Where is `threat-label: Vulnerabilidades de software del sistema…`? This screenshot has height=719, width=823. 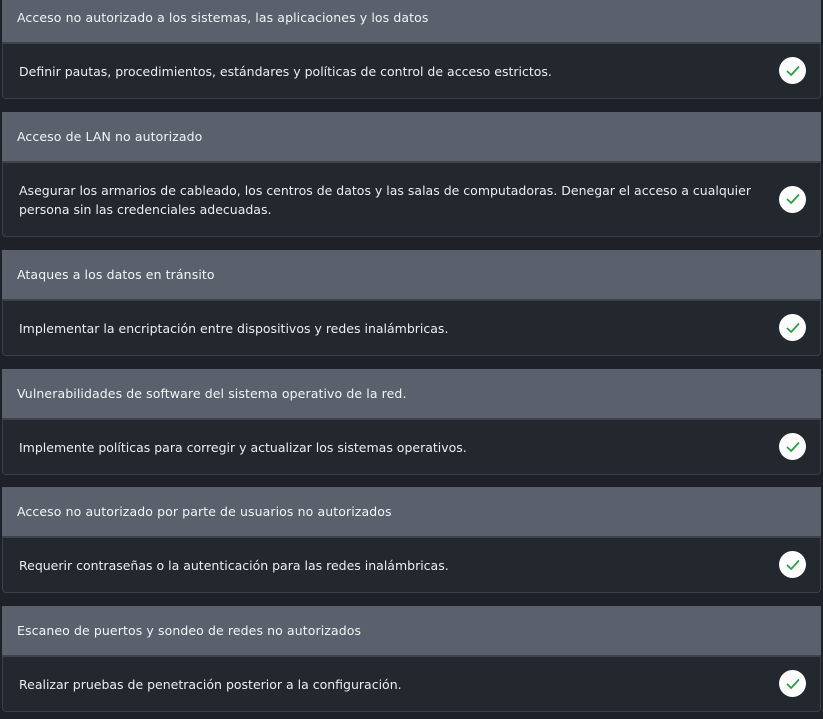 threat-label: Vulnerabilidades de software del sistema… is located at coordinates (411, 394).